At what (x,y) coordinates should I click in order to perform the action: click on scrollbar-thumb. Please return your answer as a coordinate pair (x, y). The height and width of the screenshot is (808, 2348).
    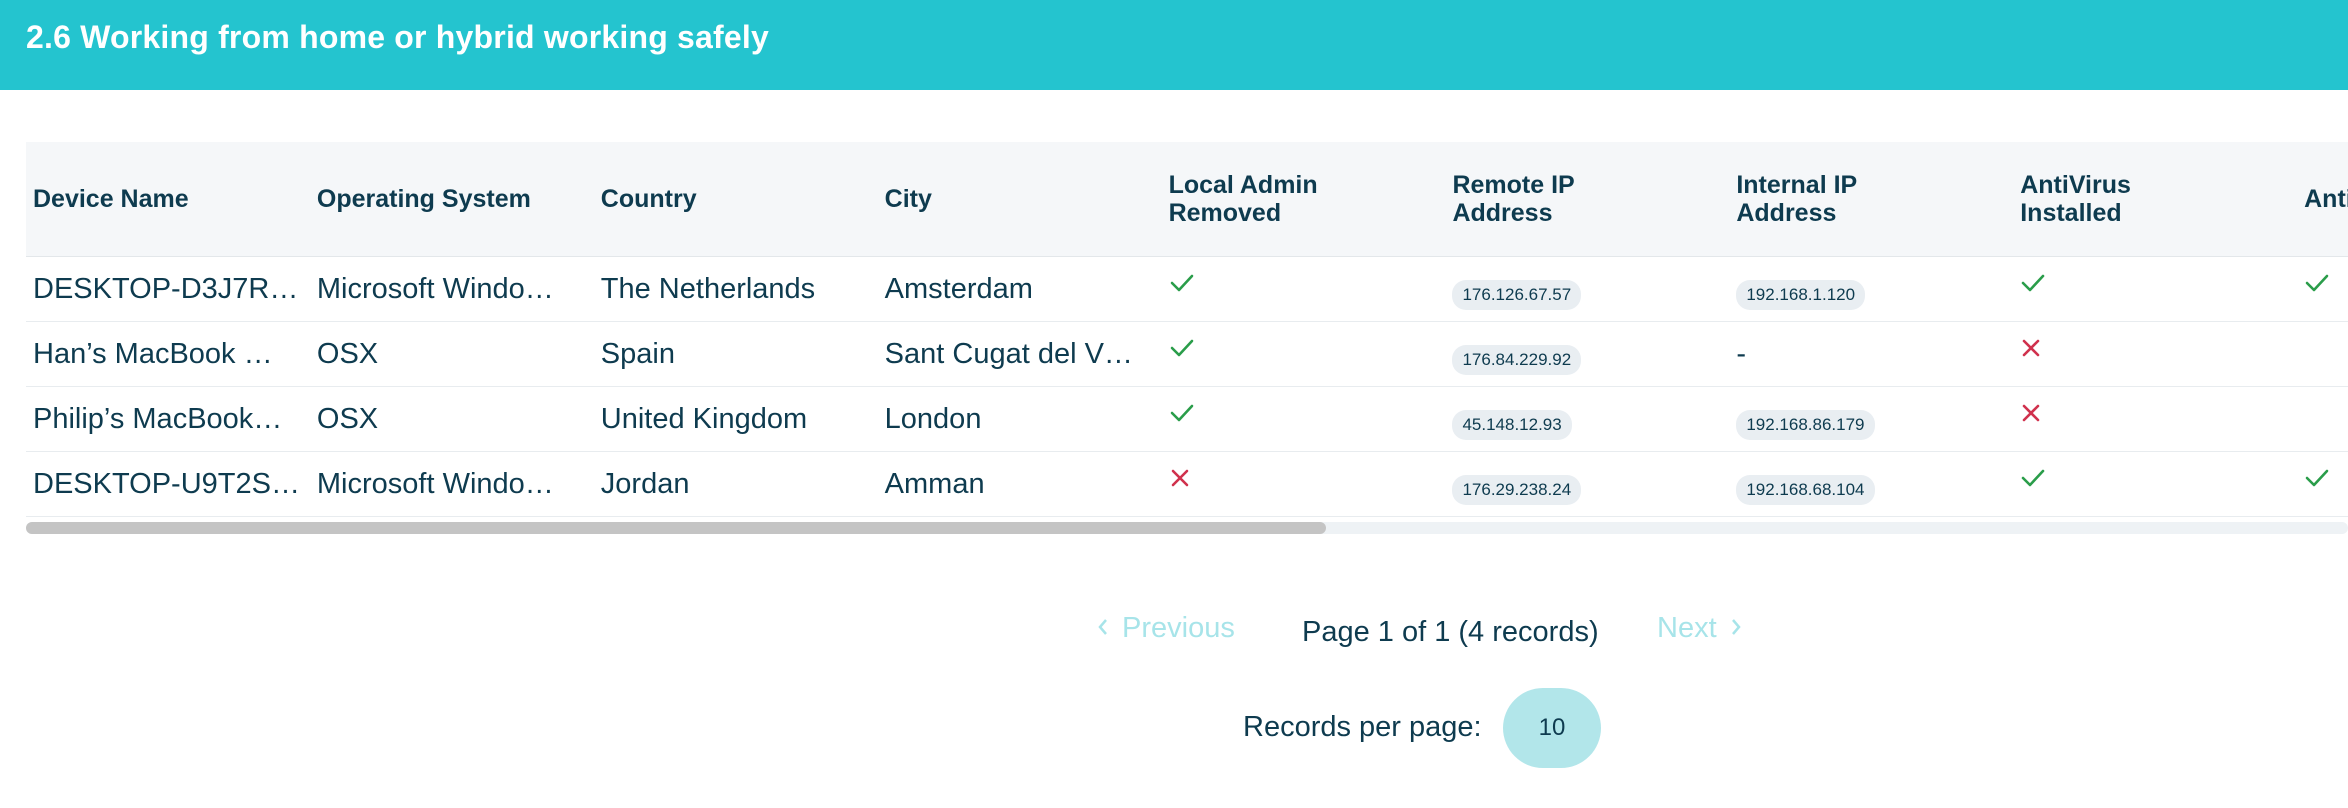
    Looking at the image, I should click on (676, 528).